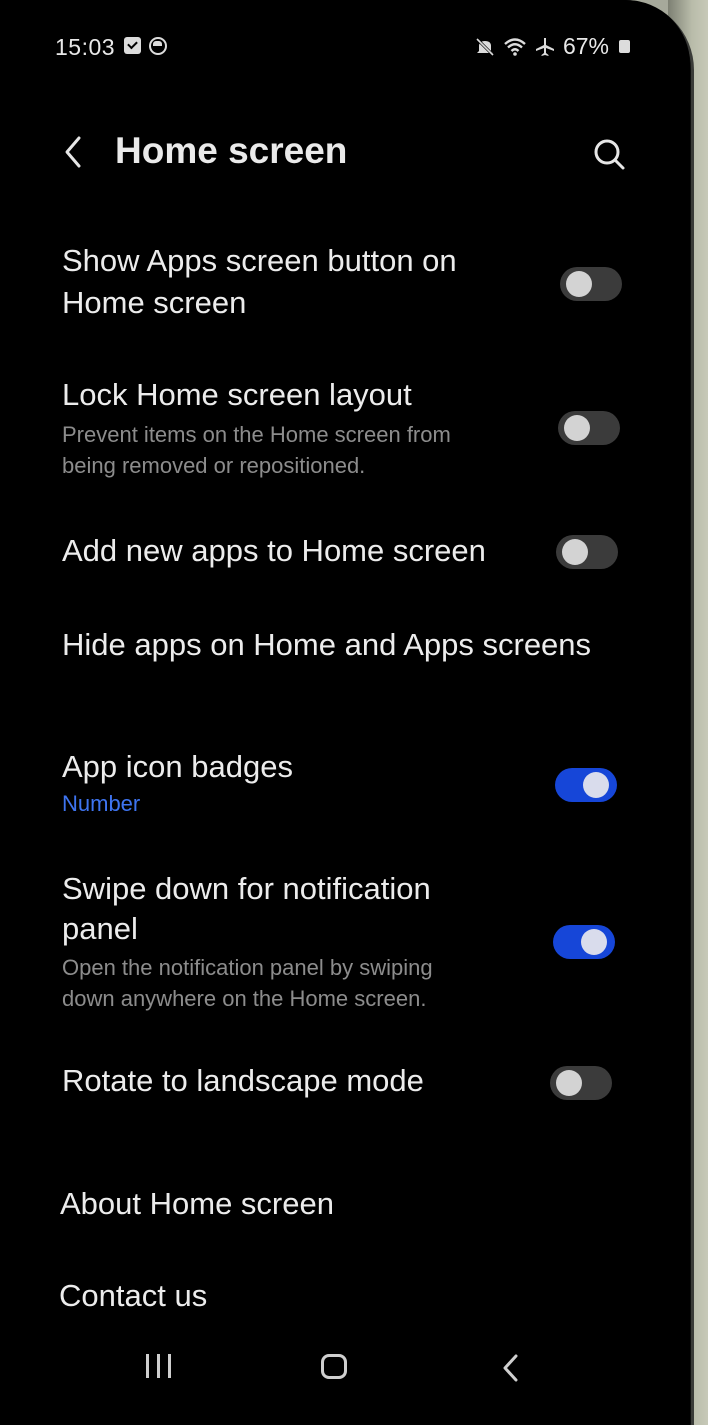 The height and width of the screenshot is (1425, 708). What do you see at coordinates (259, 260) in the screenshot?
I see `setting-title: Show Apps screen button on` at bounding box center [259, 260].